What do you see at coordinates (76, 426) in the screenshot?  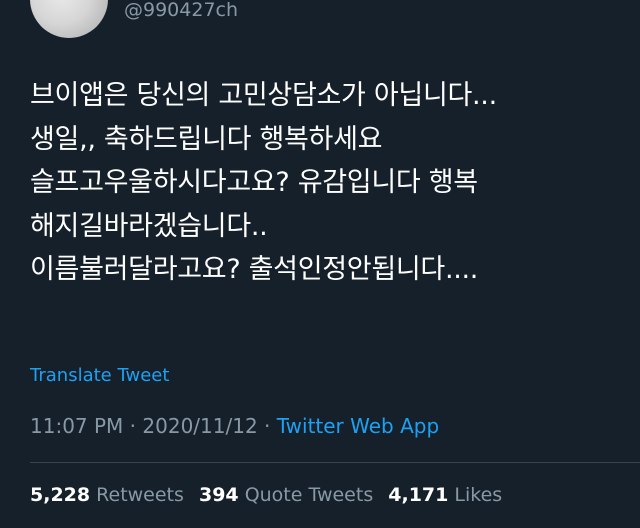 I see `tweet-time: 11:07 PM` at bounding box center [76, 426].